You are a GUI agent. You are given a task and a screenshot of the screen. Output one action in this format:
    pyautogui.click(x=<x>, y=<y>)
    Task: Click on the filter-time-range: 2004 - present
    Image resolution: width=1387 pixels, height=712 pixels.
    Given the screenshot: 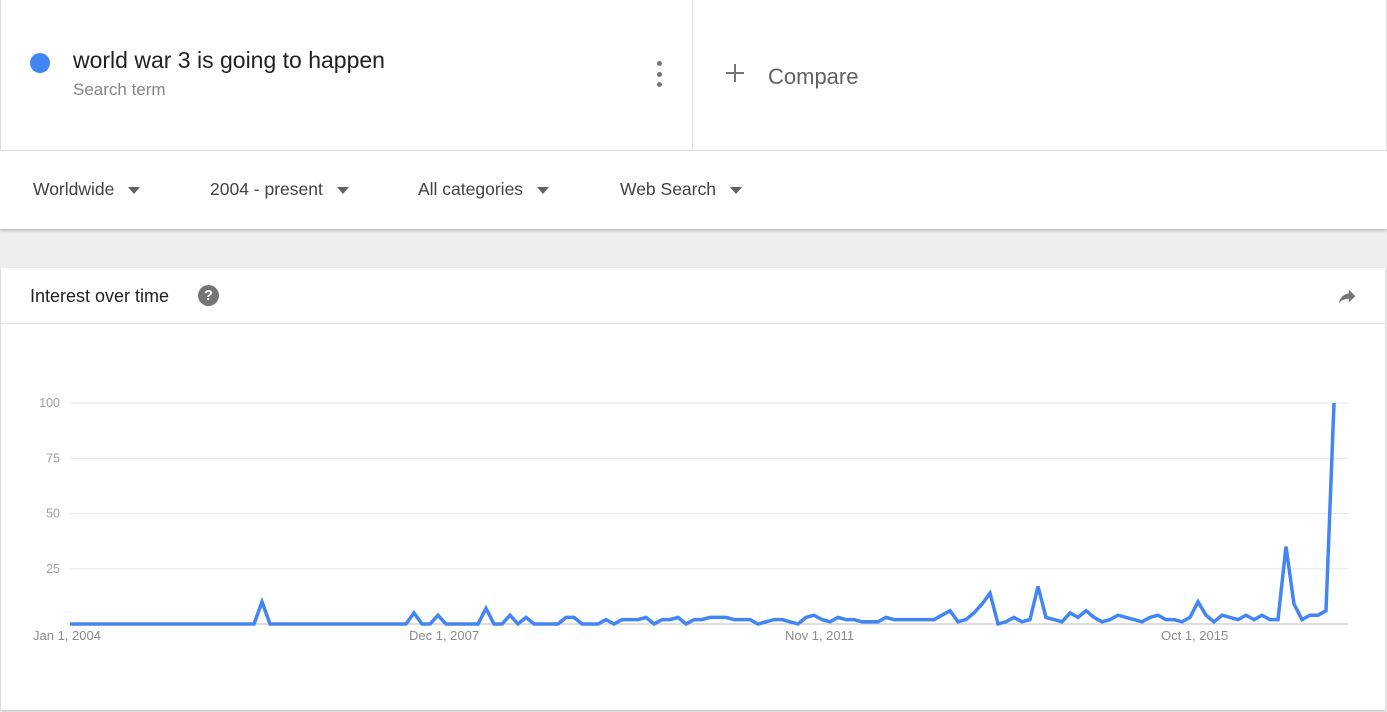 What is the action you would take?
    pyautogui.click(x=279, y=189)
    